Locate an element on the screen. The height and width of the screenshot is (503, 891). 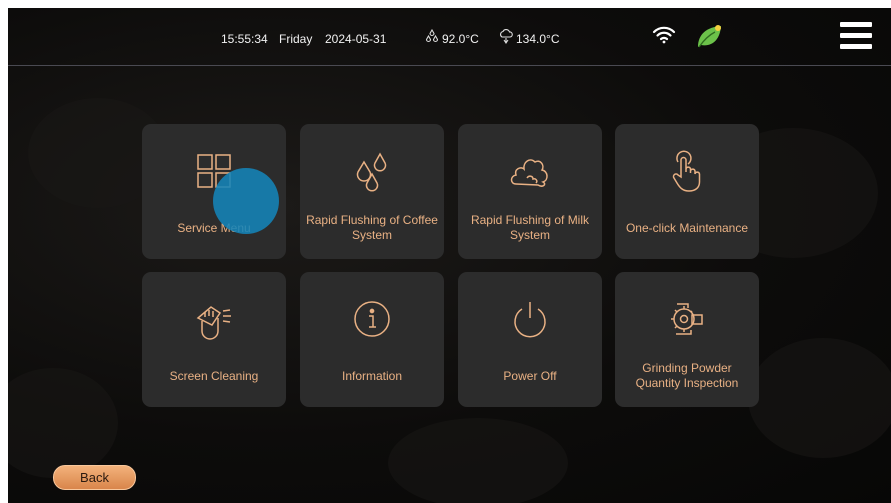
grinding-powder-inspection-tile: Grinding Powder Quantity Inspection is located at coordinates (687, 339).